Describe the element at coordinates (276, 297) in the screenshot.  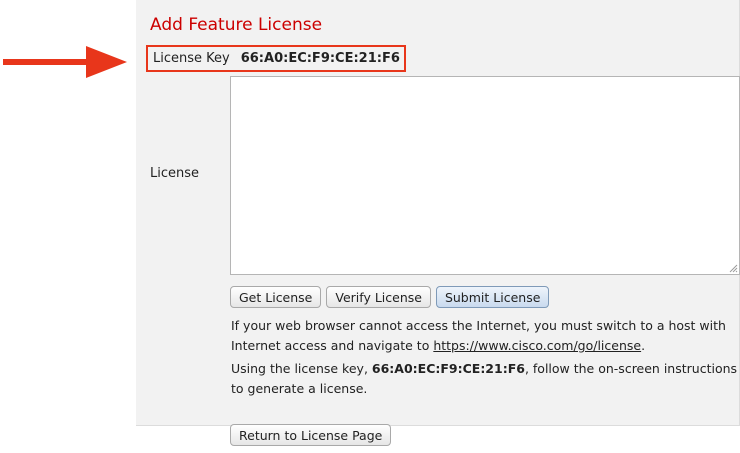
I see `get-license-button: Get License` at that location.